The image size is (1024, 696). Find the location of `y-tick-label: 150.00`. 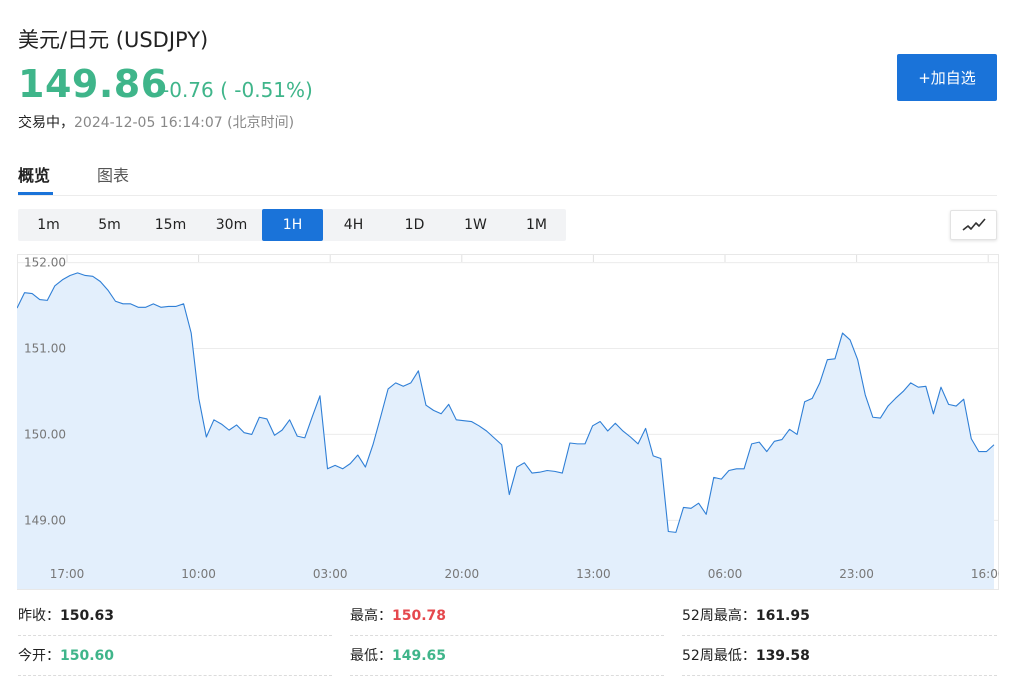

y-tick-label: 150.00 is located at coordinates (45, 434).